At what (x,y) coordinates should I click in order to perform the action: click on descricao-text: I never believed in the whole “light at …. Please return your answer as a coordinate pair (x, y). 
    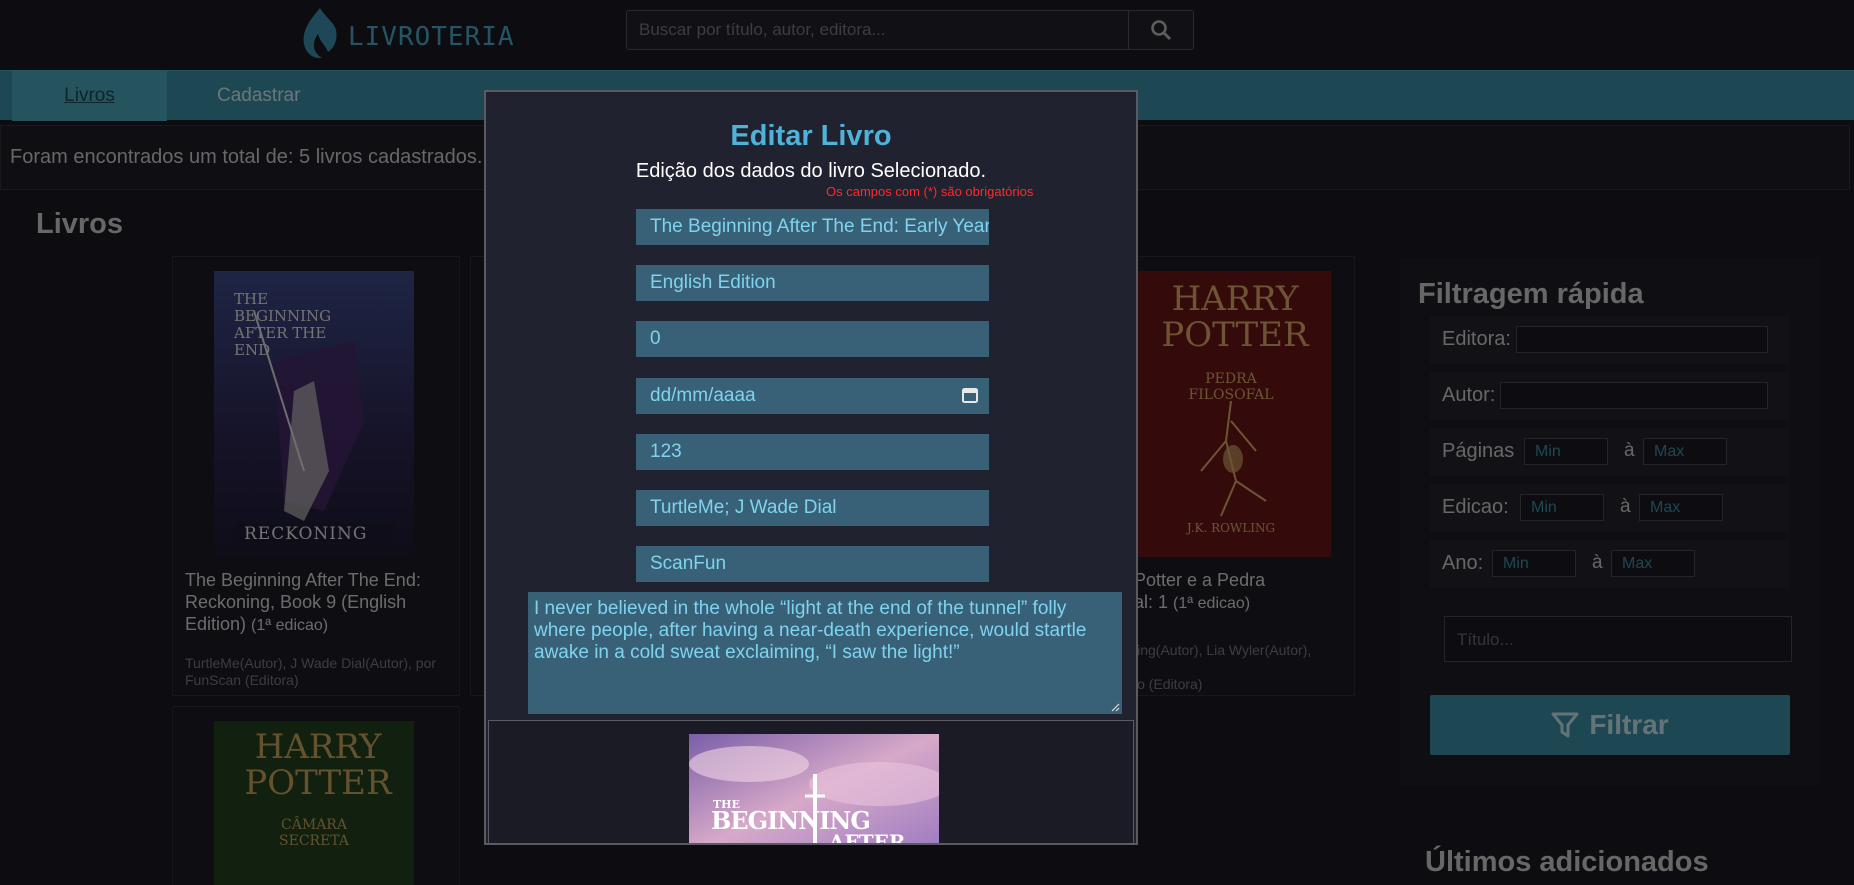
    Looking at the image, I should click on (810, 630).